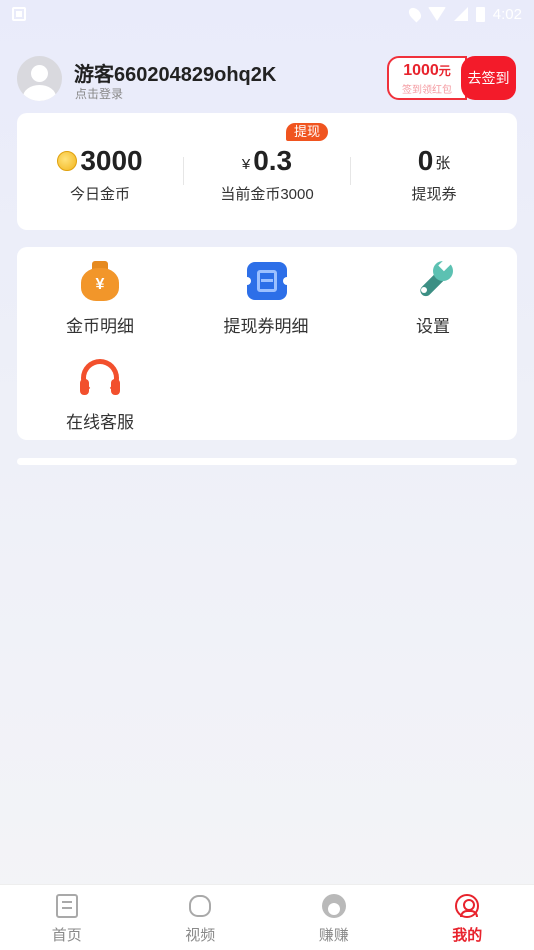 The height and width of the screenshot is (950, 534). What do you see at coordinates (488, 78) in the screenshot?
I see `checkin-button: 去签到` at bounding box center [488, 78].